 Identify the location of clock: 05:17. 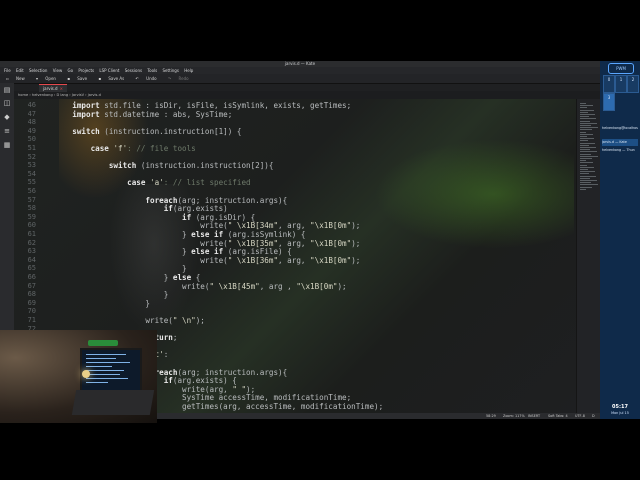
(620, 407).